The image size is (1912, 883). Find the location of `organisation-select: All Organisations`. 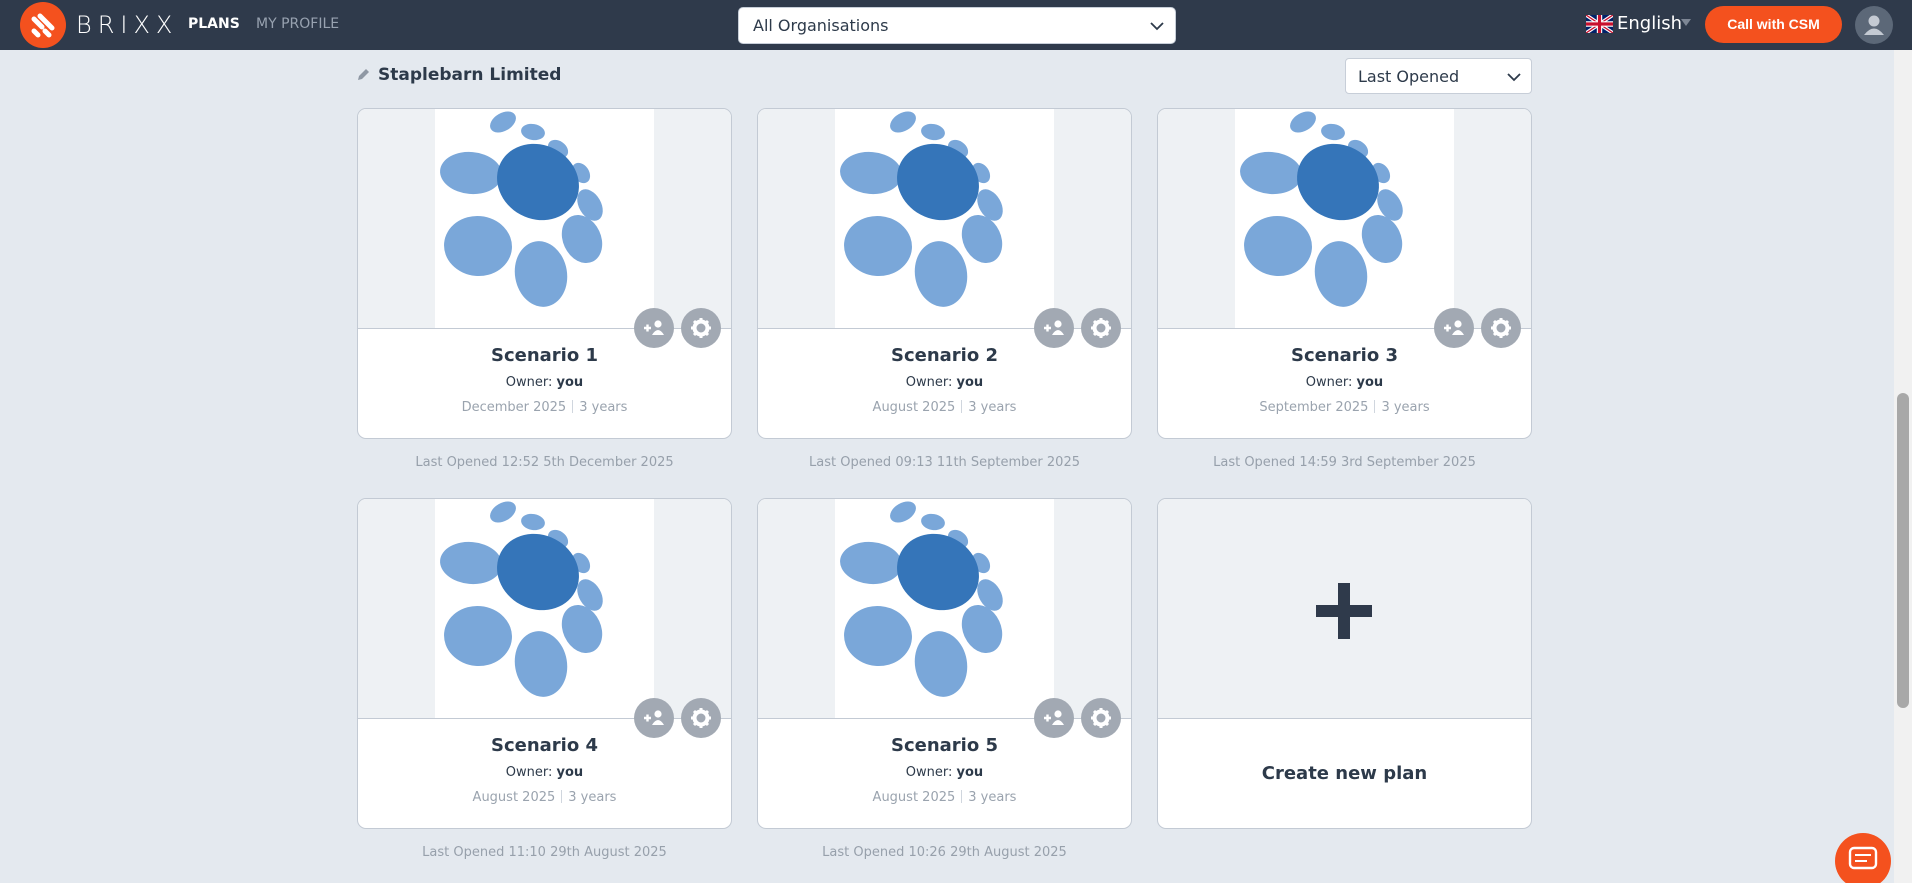

organisation-select: All Organisations is located at coordinates (957, 25).